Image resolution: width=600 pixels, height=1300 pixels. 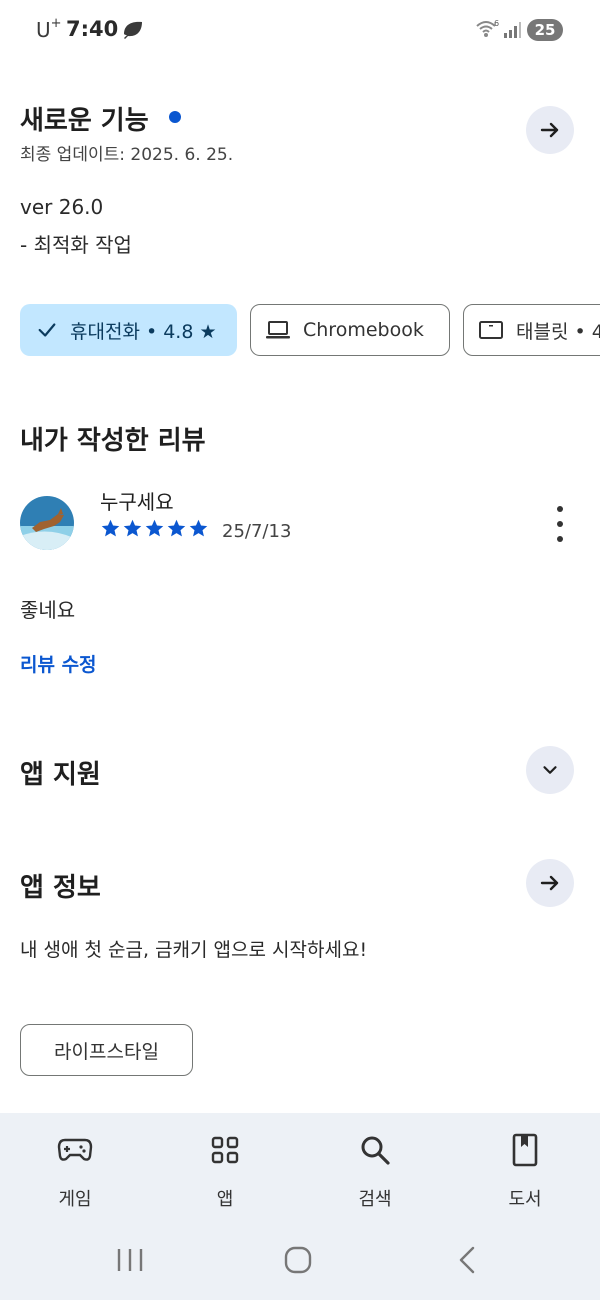 What do you see at coordinates (375, 1150) in the screenshot?
I see `search-icon` at bounding box center [375, 1150].